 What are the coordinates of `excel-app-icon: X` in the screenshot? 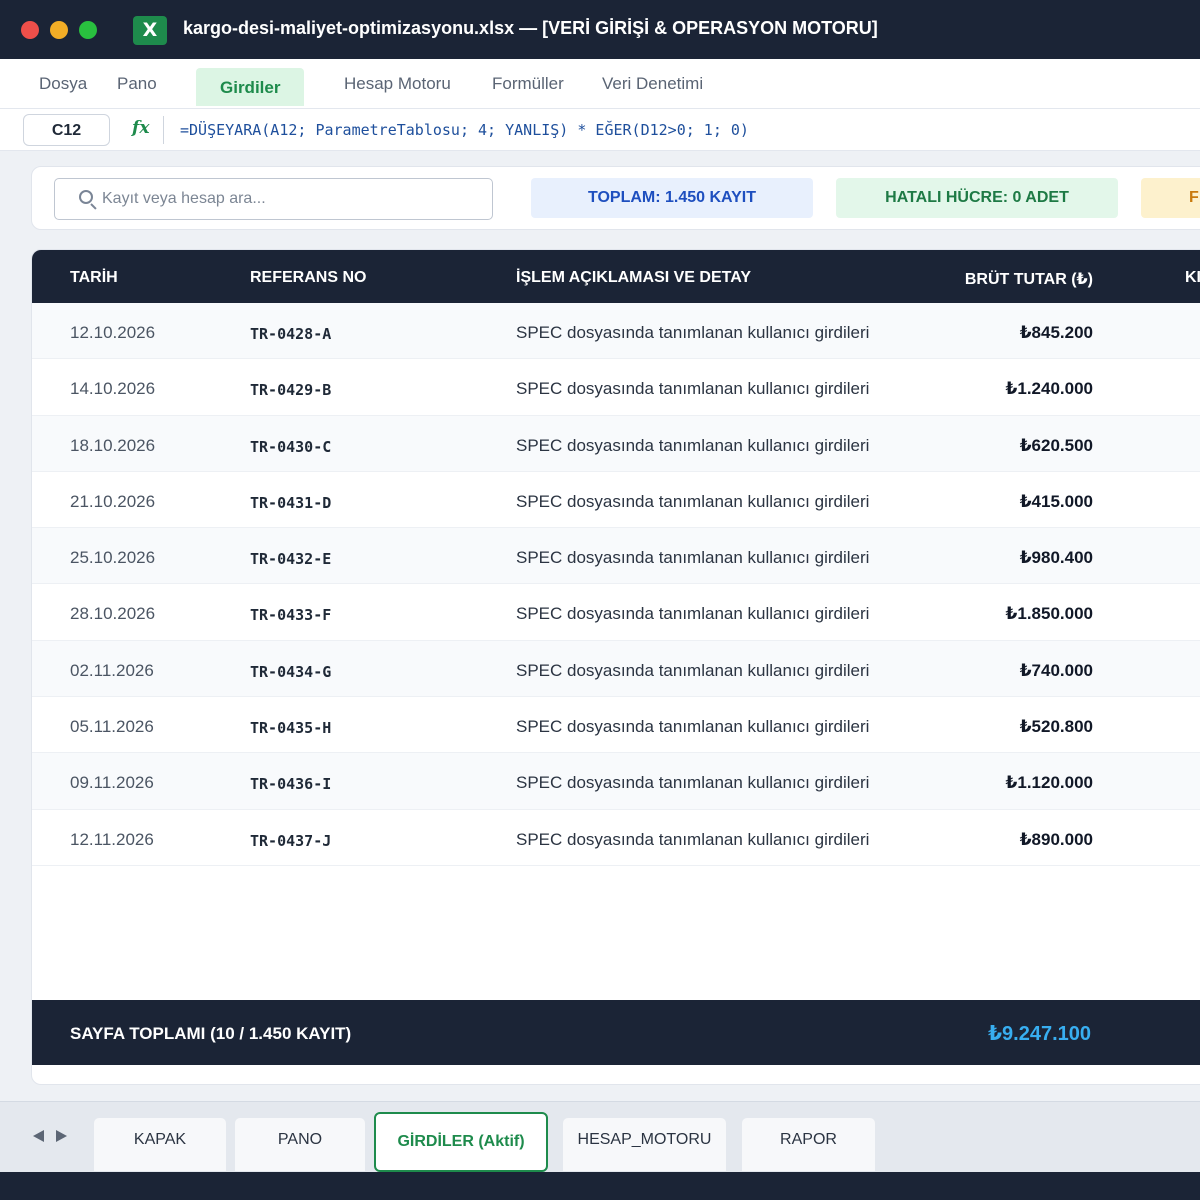 It's located at (150, 30).